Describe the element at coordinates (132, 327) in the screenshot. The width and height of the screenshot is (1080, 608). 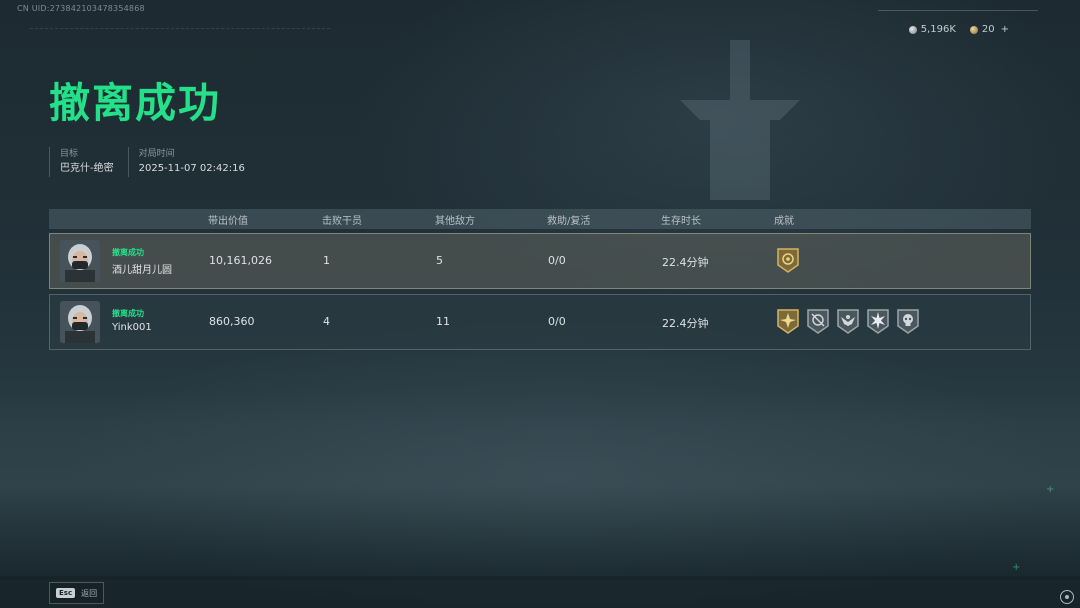
I see `player-name: Yink001` at that location.